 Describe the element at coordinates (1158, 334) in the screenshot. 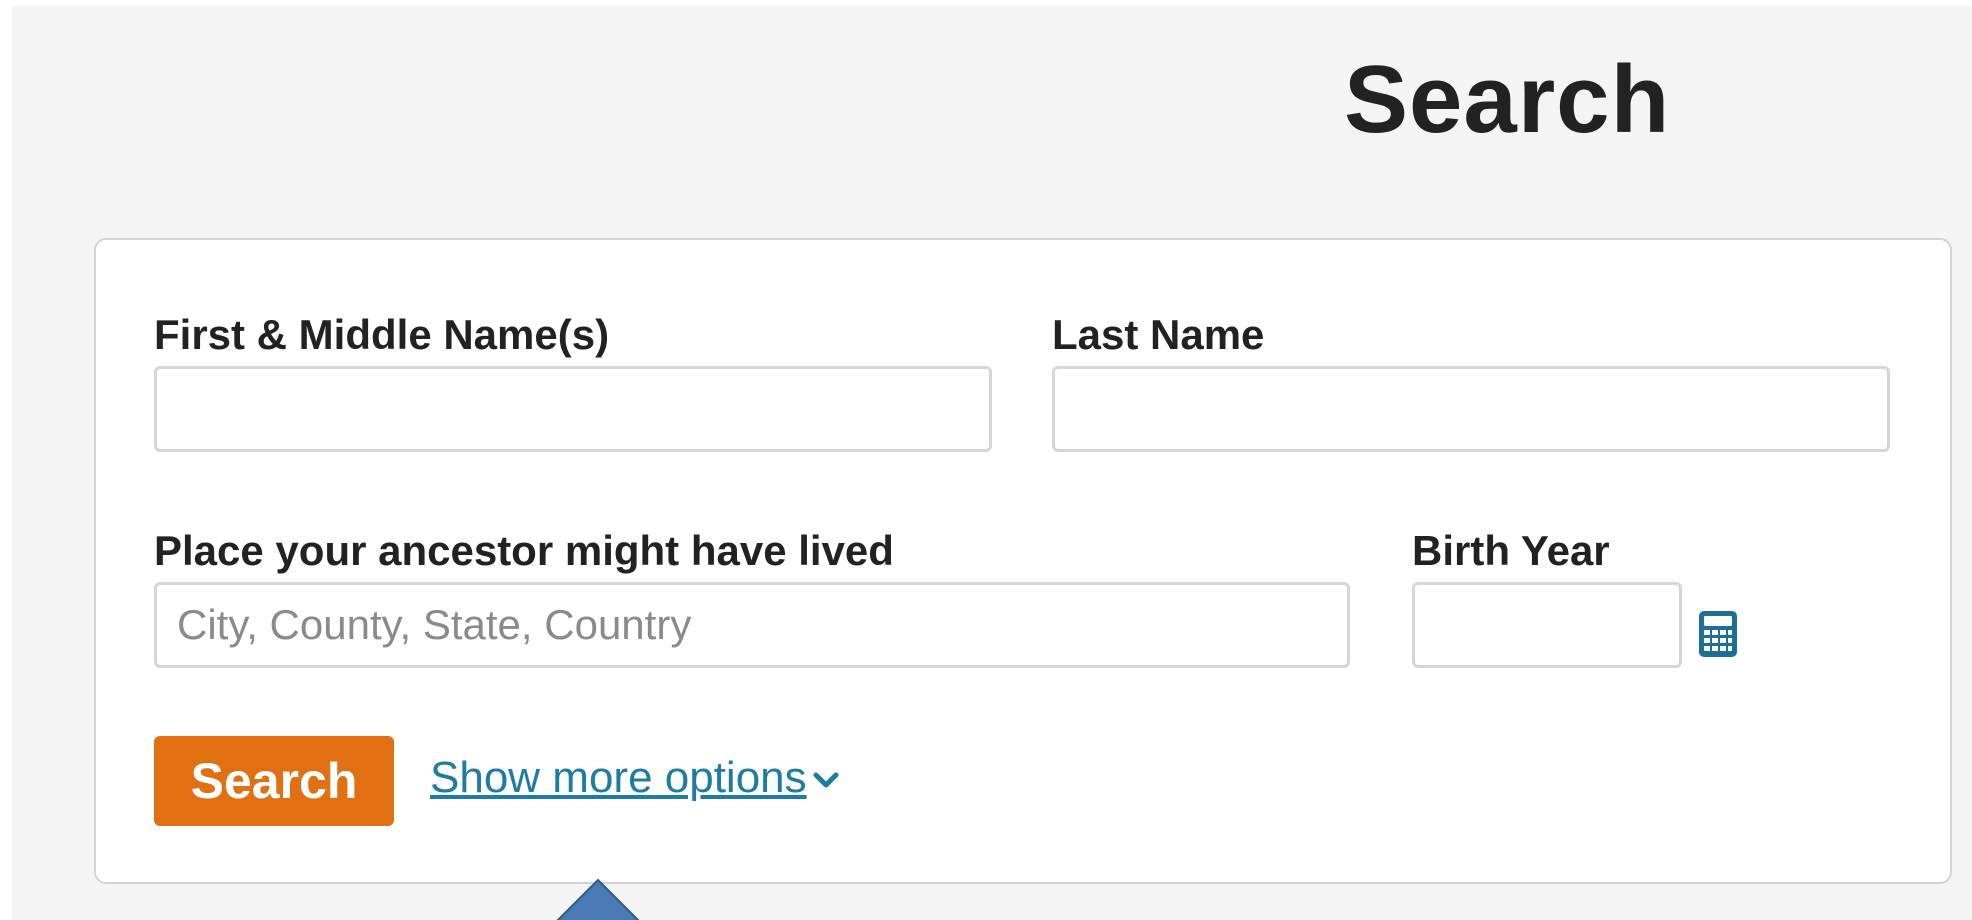

I see `last-name-label: Last Name` at that location.